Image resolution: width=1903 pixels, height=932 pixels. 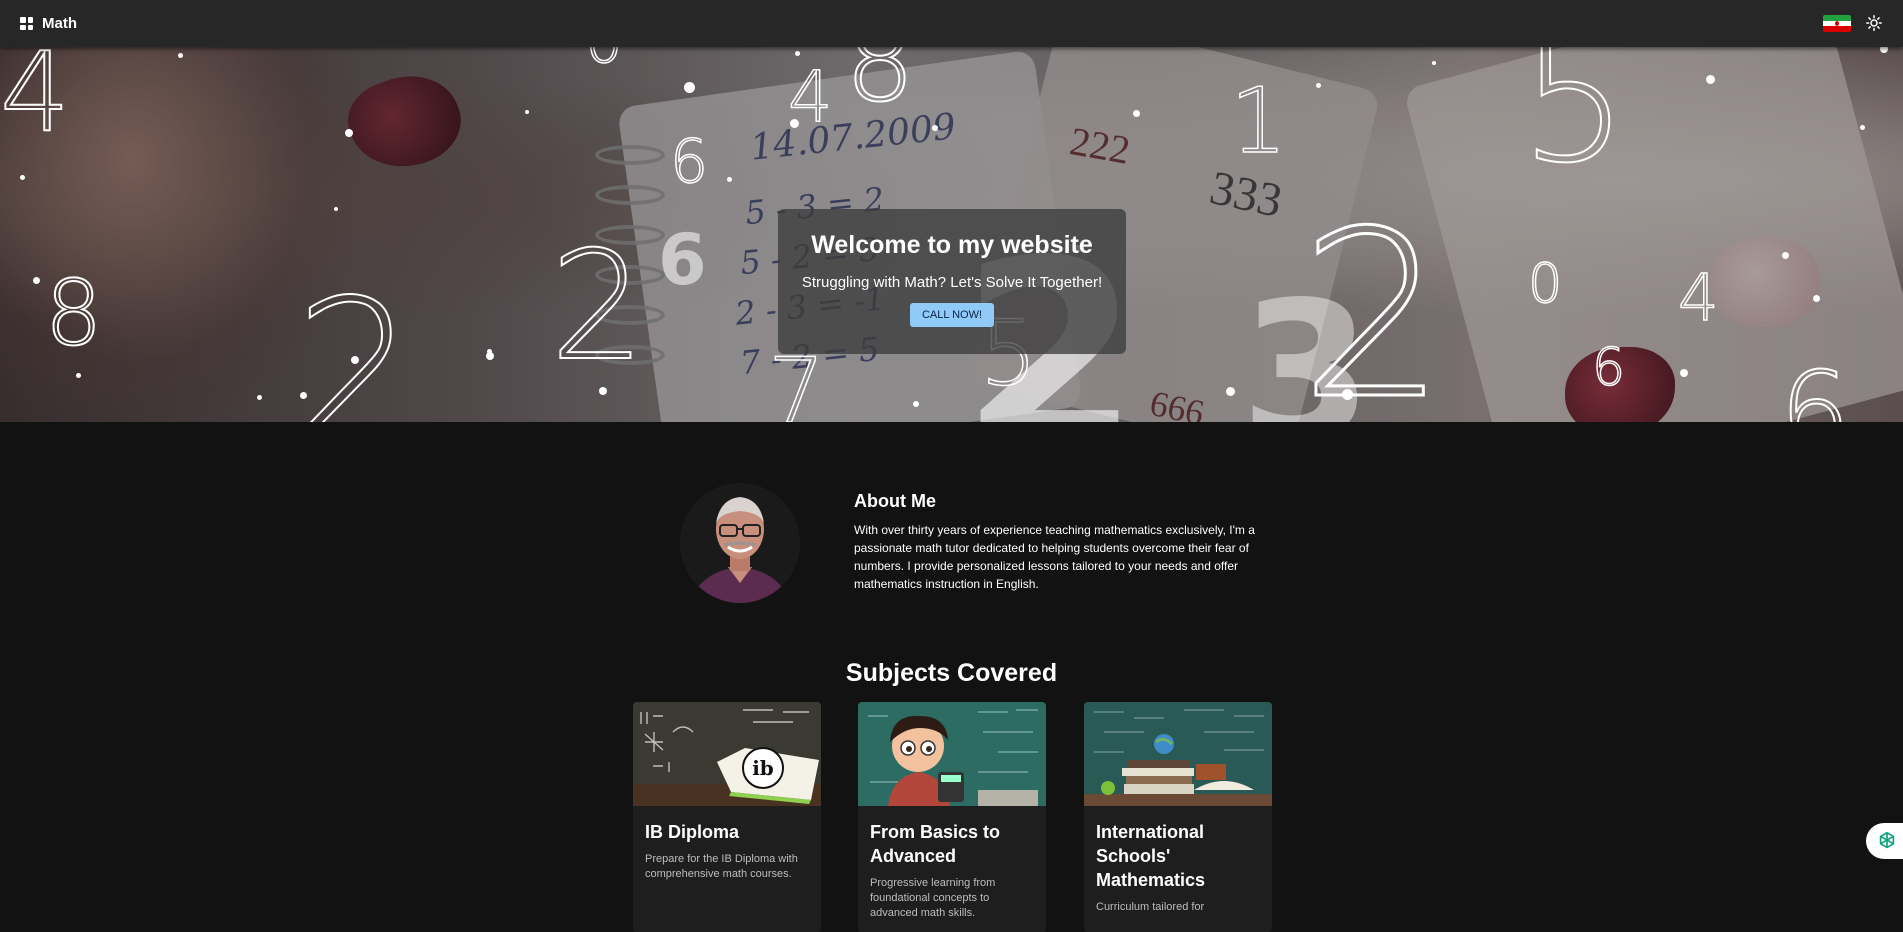 I want to click on theme-toggle-button, so click(x=1874, y=23).